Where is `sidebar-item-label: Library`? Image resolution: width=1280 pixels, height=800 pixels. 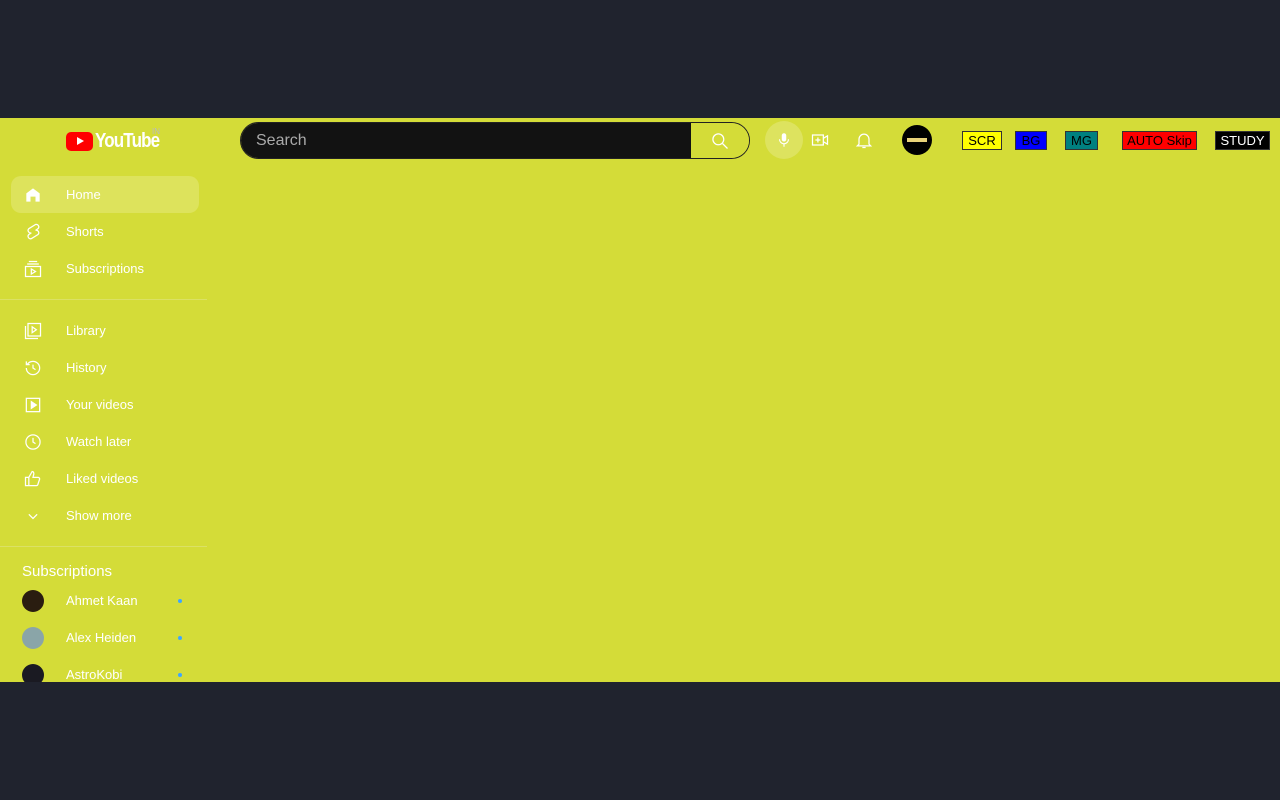 sidebar-item-label: Library is located at coordinates (86, 330).